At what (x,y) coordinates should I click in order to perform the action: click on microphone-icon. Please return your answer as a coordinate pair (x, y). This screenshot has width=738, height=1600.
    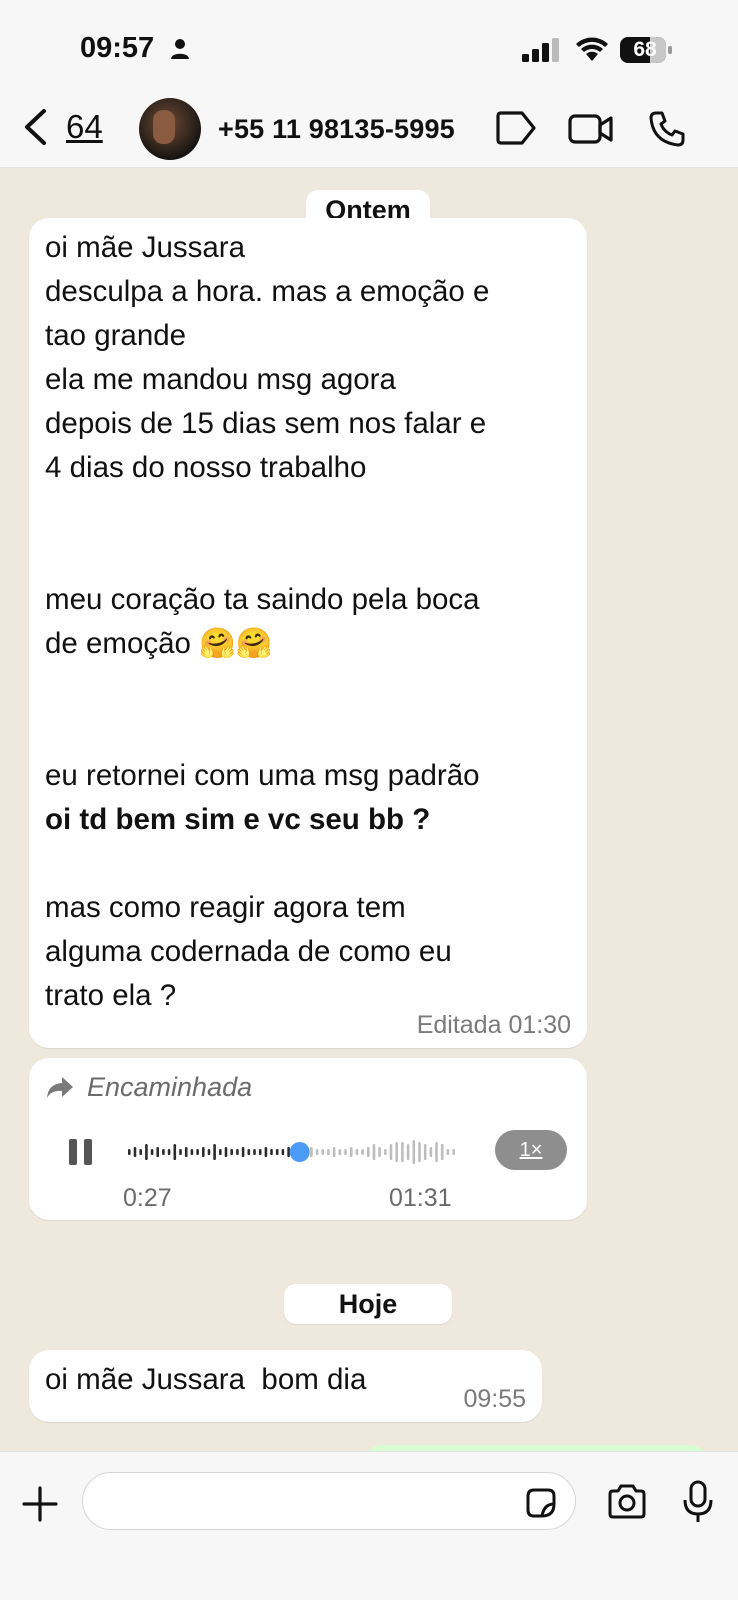
    Looking at the image, I should click on (698, 1502).